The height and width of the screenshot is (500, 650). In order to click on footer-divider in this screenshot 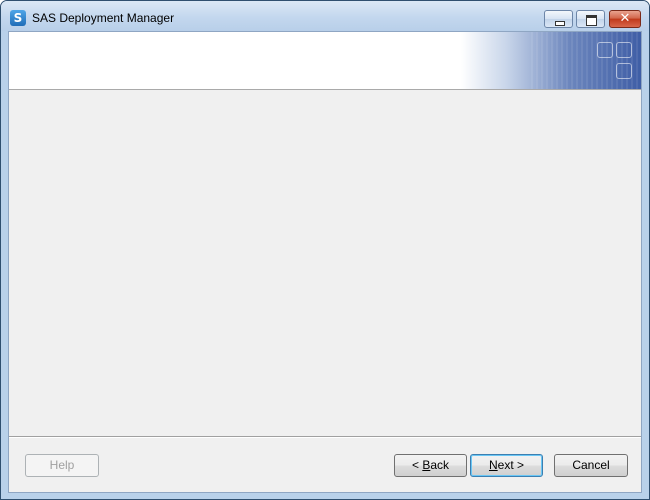, I will do `click(325, 437)`.